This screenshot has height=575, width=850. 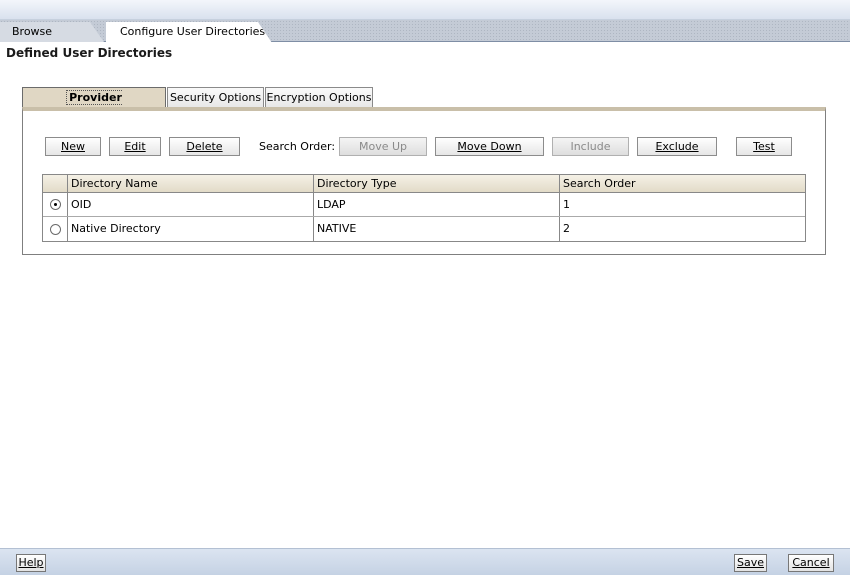 I want to click on exclude-button: Exclude, so click(x=677, y=146).